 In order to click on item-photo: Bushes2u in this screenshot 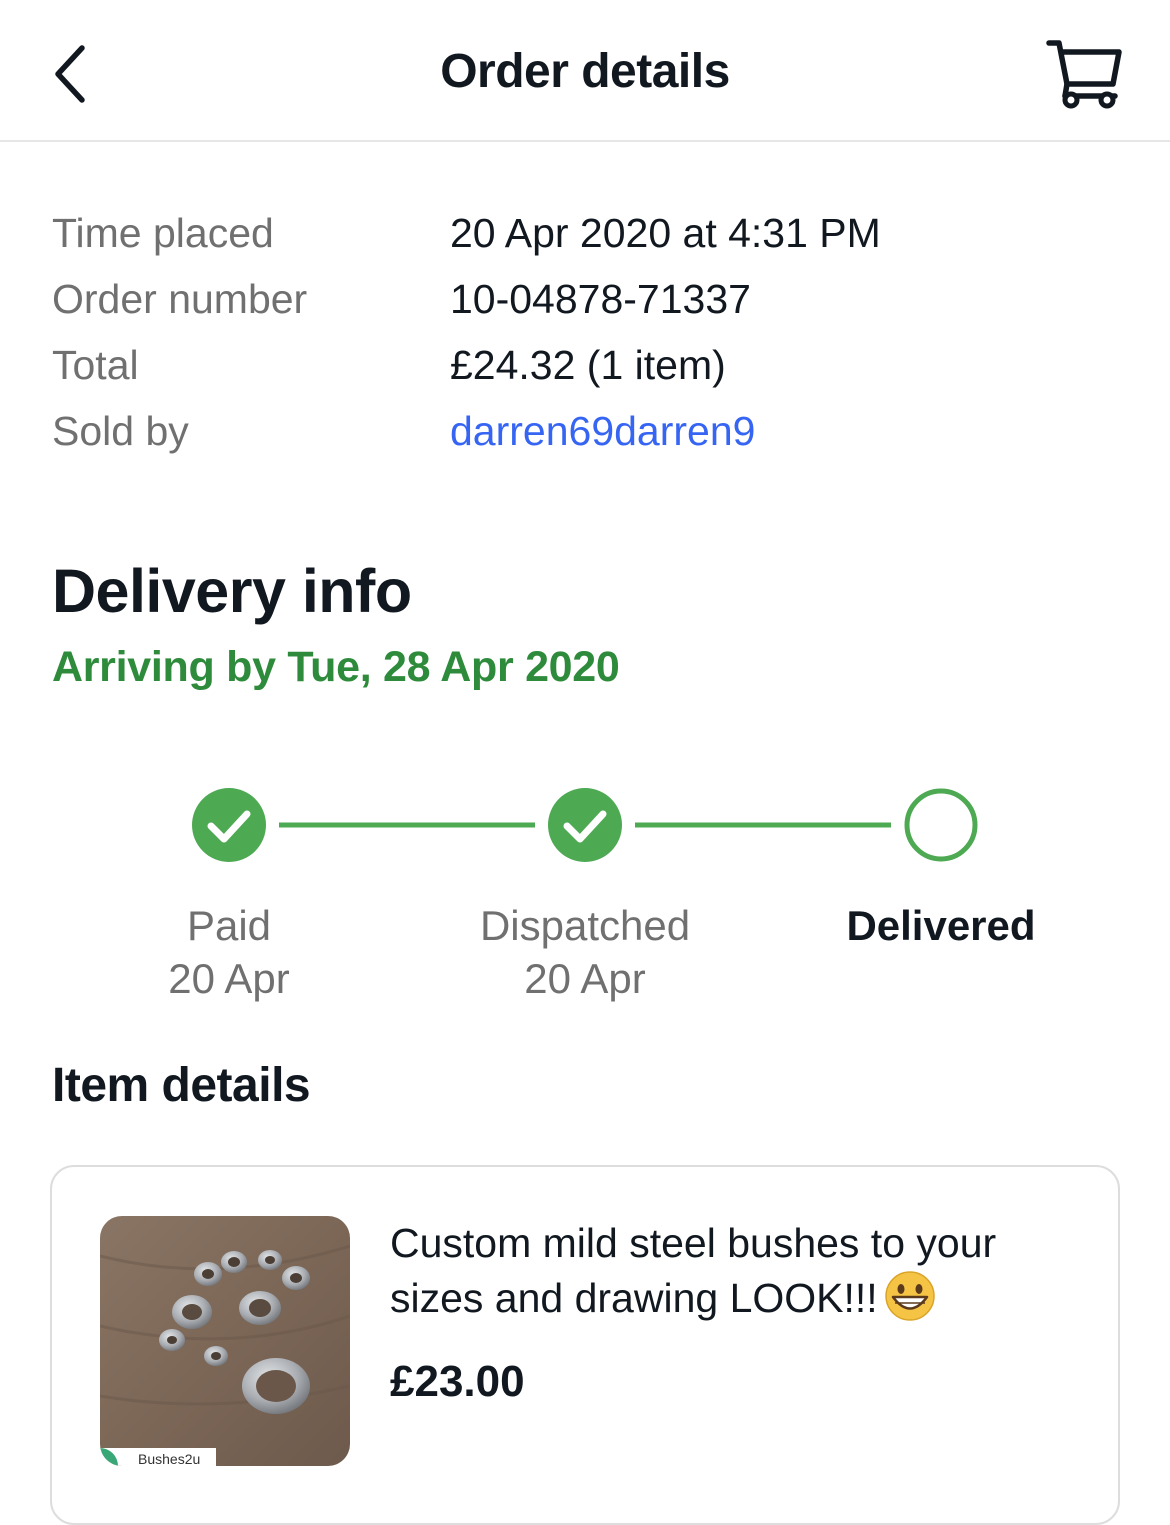, I will do `click(225, 1341)`.